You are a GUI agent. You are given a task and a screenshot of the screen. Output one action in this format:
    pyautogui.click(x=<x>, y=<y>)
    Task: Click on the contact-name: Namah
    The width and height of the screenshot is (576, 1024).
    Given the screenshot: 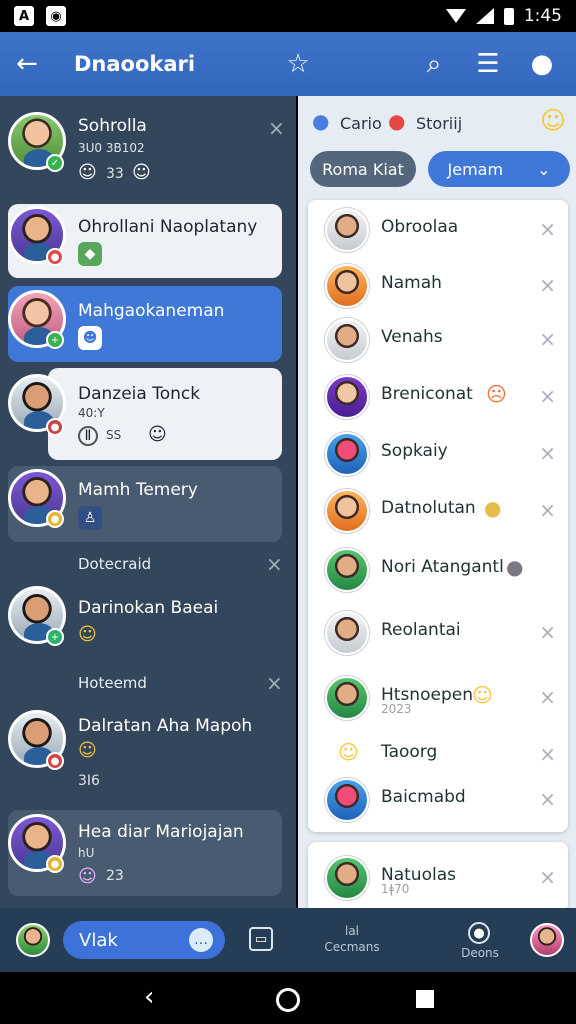 What is the action you would take?
    pyautogui.click(x=411, y=283)
    